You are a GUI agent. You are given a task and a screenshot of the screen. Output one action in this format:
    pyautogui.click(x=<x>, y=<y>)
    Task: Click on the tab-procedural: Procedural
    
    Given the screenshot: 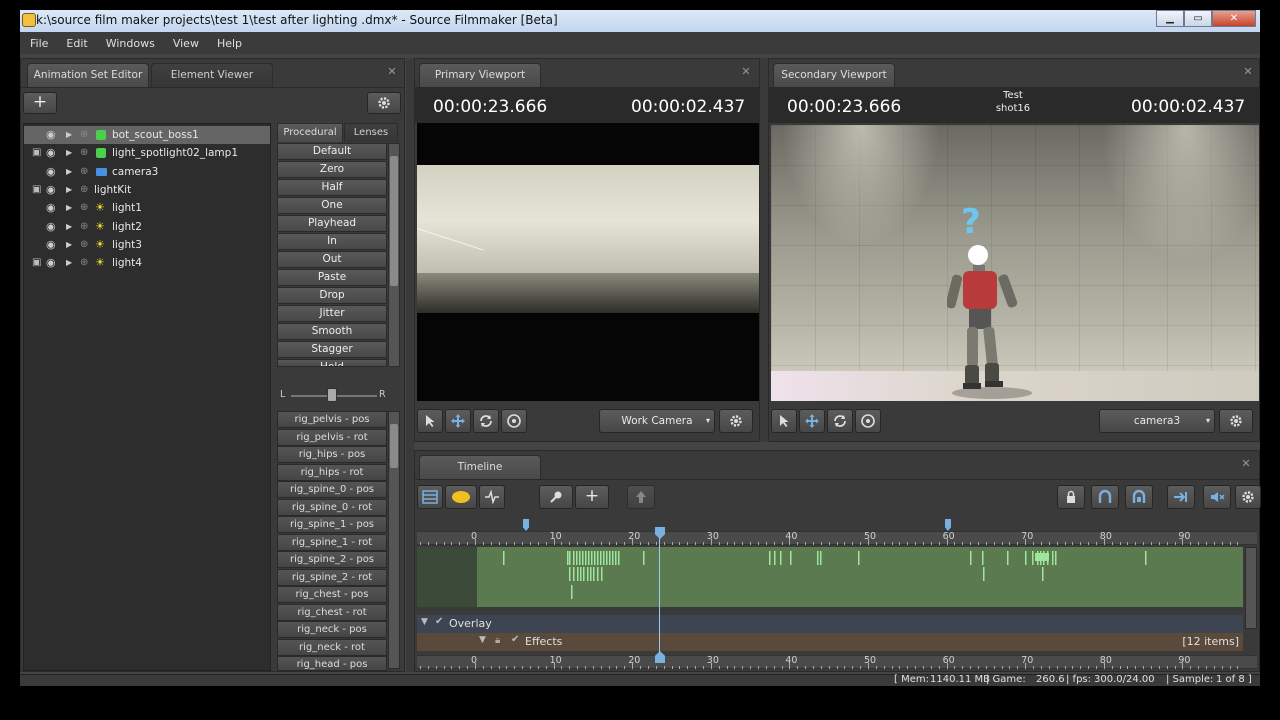 What is the action you would take?
    pyautogui.click(x=310, y=132)
    